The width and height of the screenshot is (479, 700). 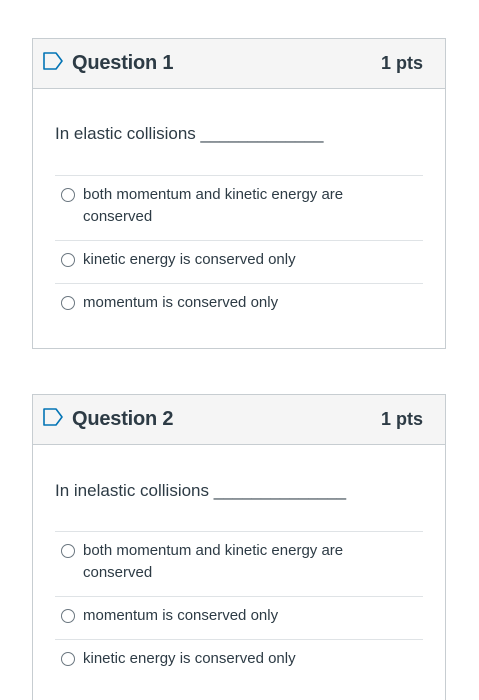 I want to click on question-title: Question 1, so click(x=123, y=63).